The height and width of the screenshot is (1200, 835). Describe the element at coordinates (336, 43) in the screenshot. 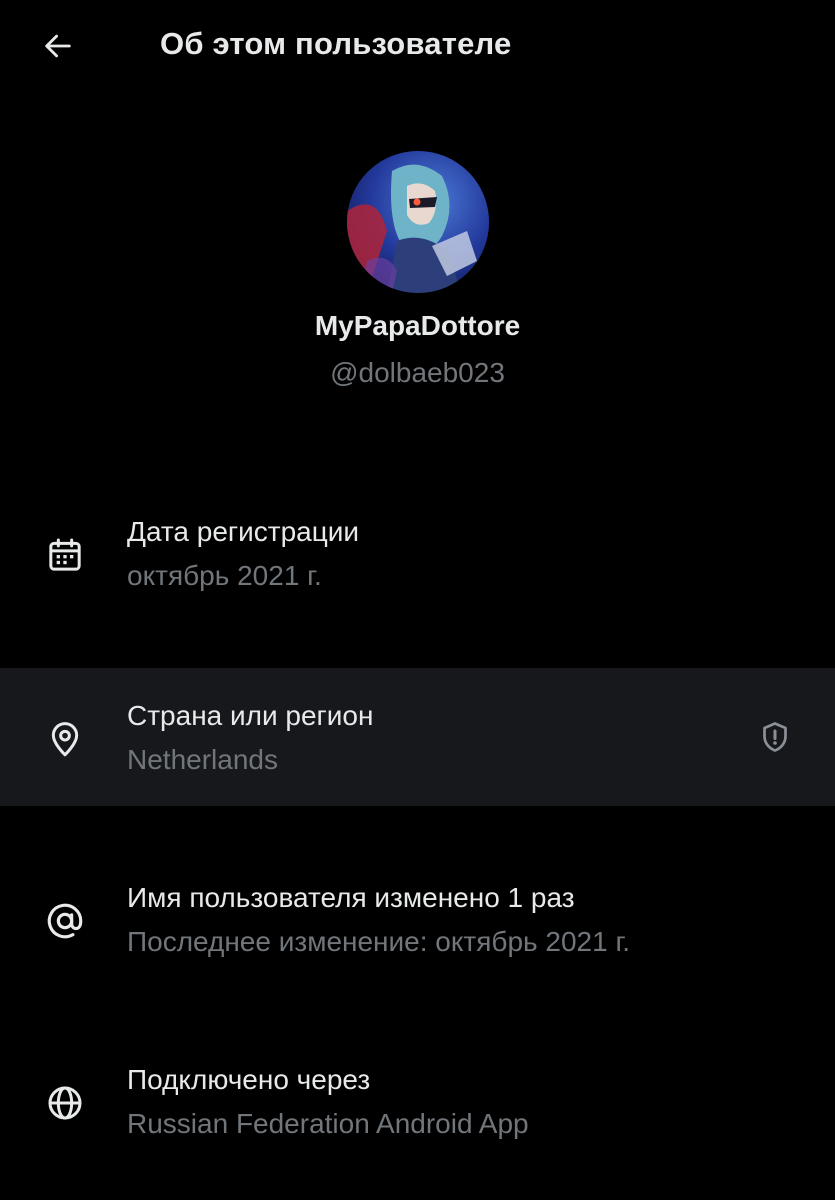

I see `page-title: Об этом пользователе` at that location.